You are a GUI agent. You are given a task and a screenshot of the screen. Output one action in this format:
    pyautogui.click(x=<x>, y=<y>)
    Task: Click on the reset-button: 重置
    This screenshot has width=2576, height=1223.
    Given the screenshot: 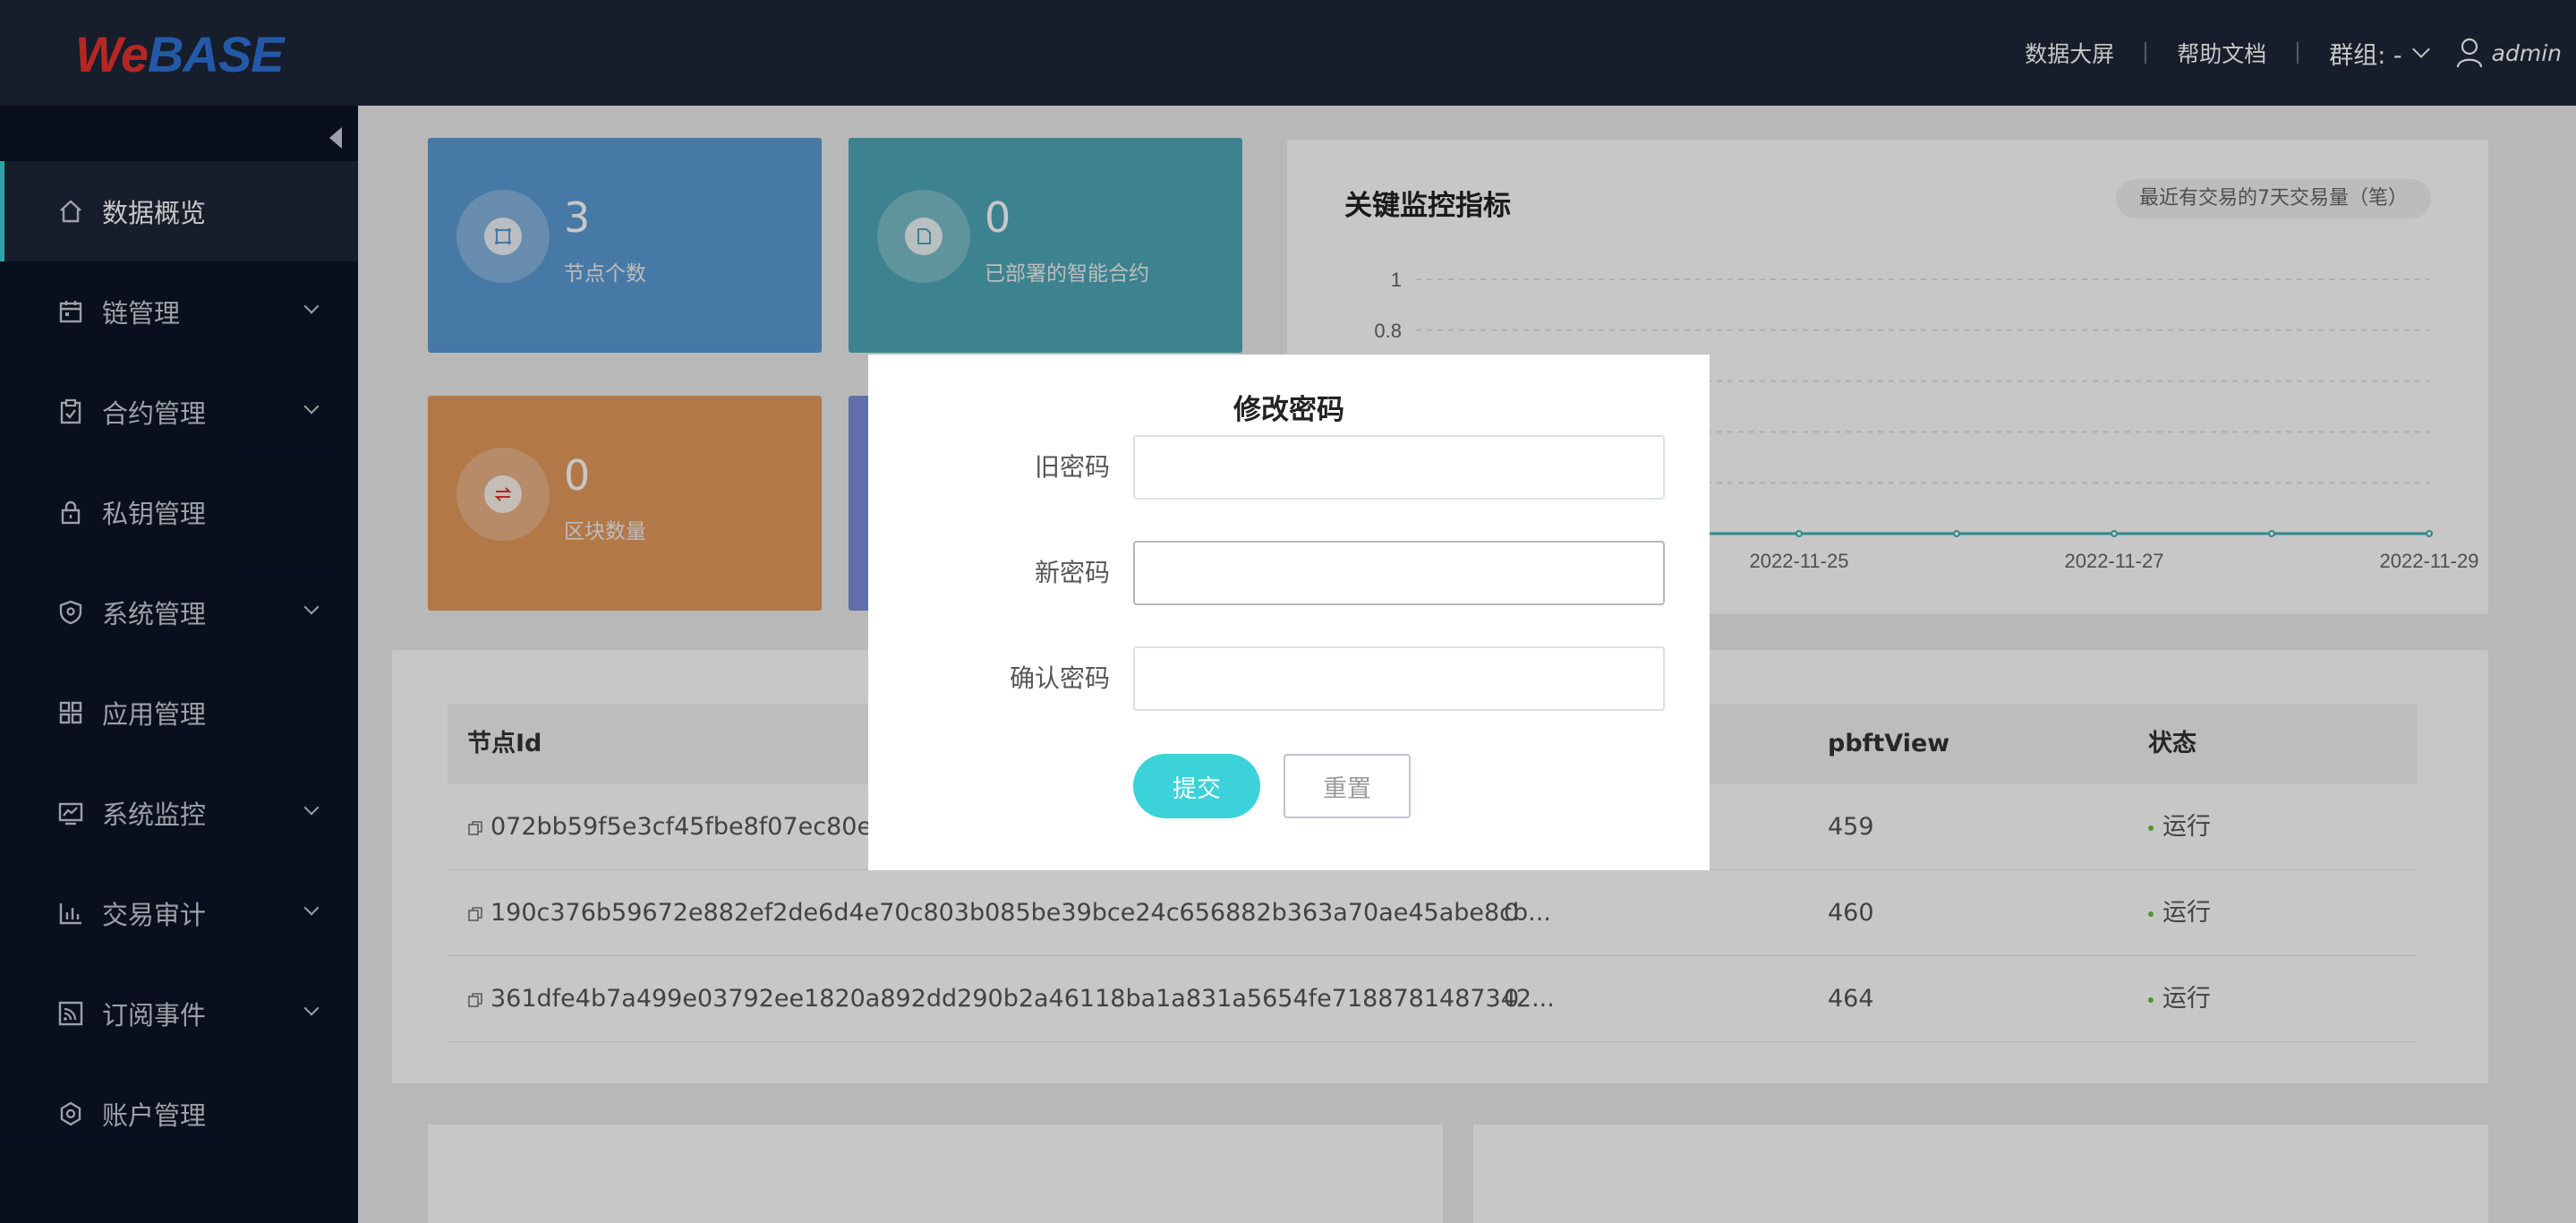 What is the action you would take?
    pyautogui.click(x=1347, y=786)
    